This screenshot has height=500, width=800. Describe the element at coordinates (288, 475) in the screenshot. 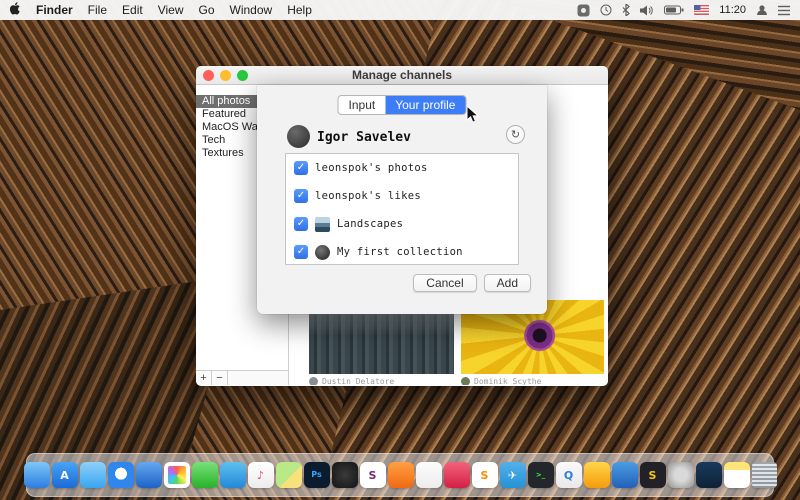

I see `dock-maps` at that location.